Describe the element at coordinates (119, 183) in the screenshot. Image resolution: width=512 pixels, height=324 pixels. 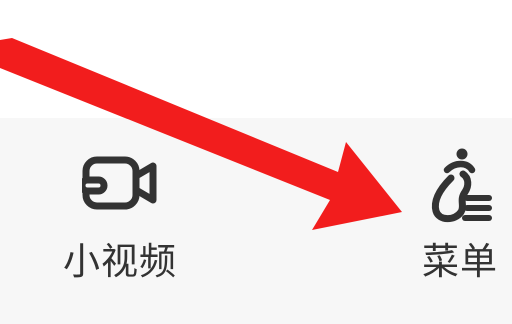
I see `video-camera-icon` at that location.